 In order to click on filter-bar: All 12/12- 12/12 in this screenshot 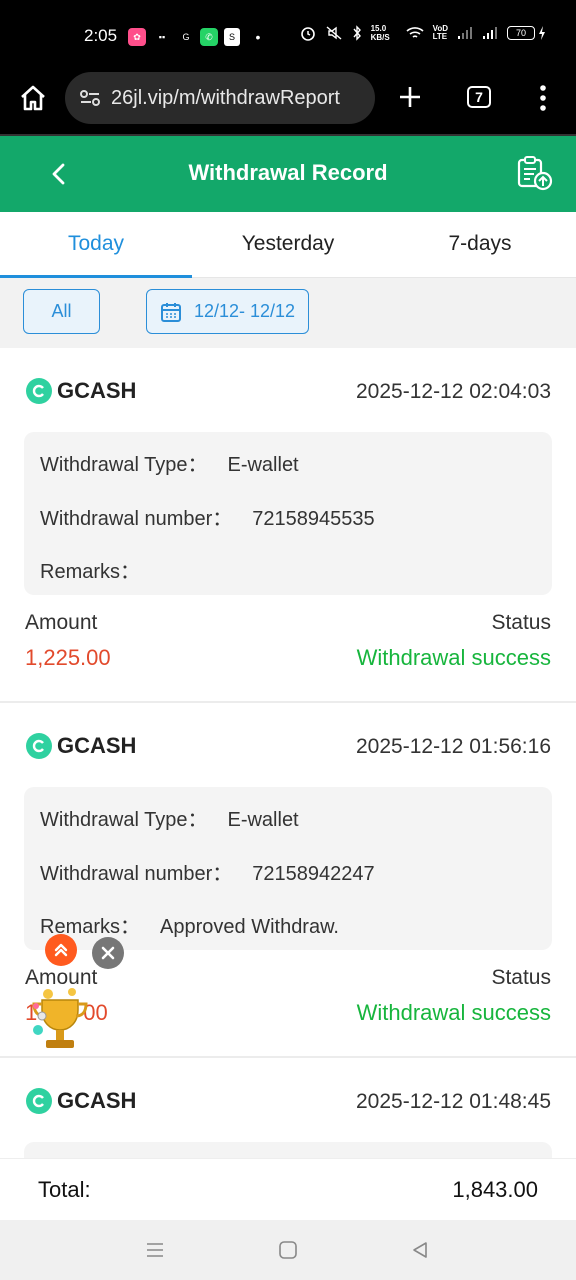, I will do `click(288, 313)`.